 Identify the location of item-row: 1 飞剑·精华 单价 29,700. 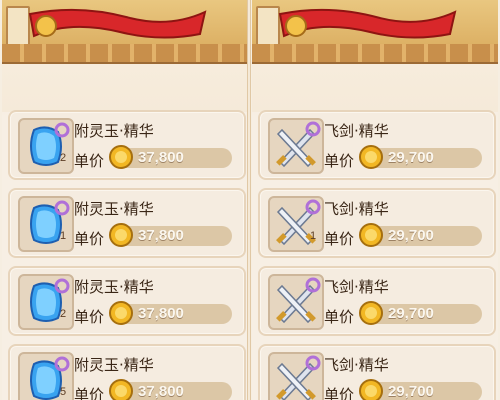
(377, 223).